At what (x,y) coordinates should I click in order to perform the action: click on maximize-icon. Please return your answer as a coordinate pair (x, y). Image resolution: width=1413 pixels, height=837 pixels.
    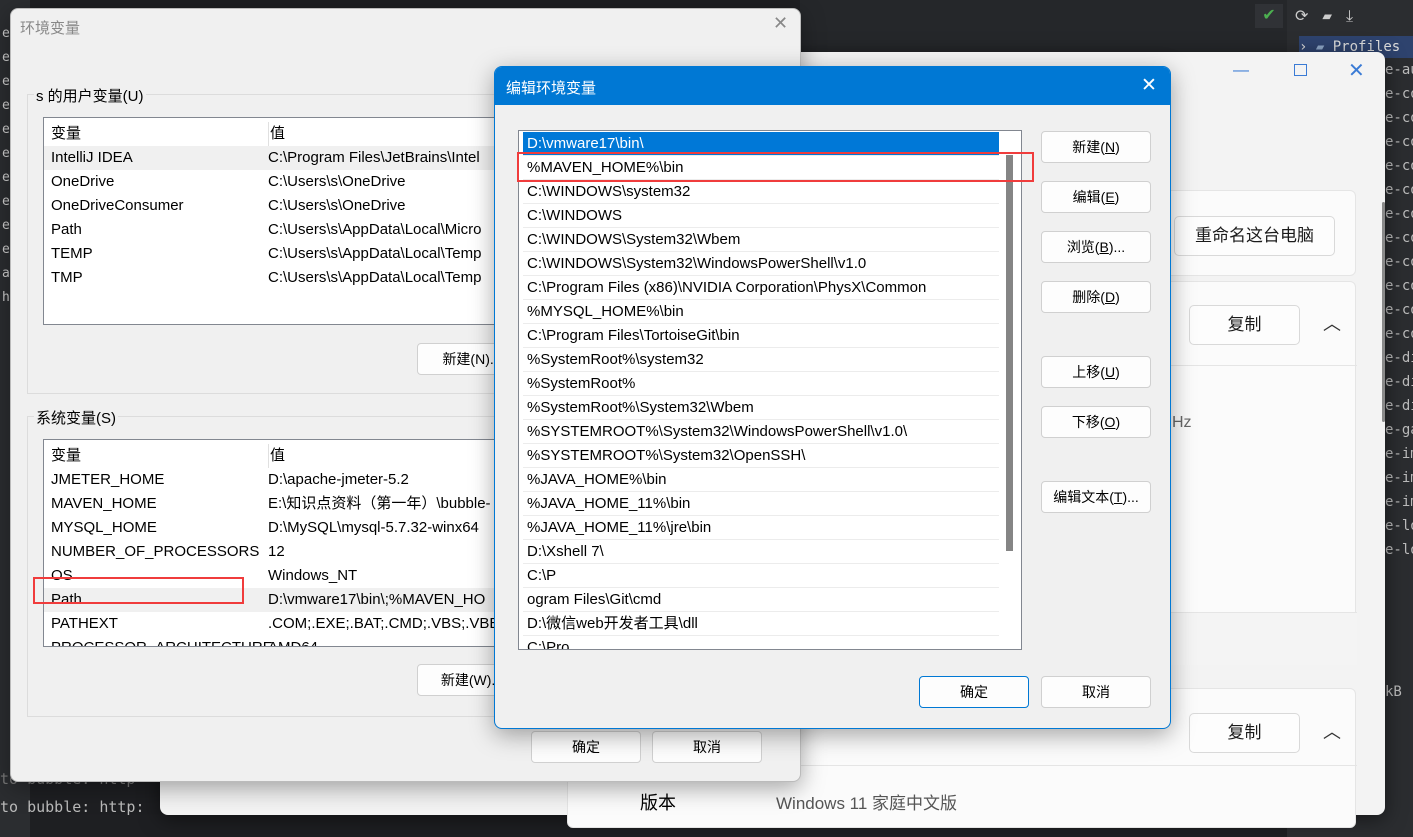
    Looking at the image, I should click on (1300, 70).